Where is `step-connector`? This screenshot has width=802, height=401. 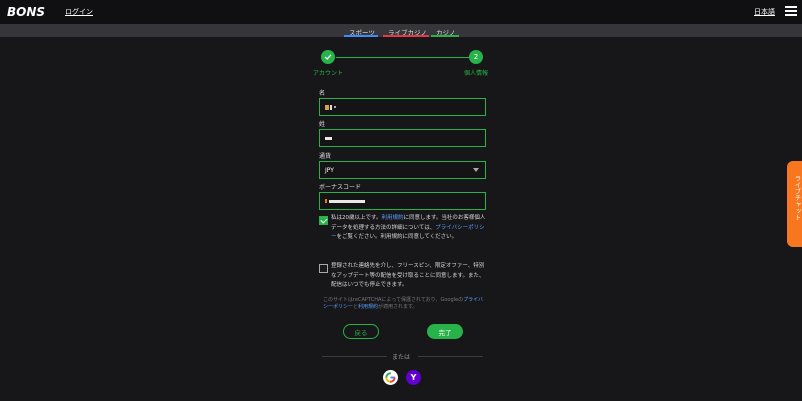 step-connector is located at coordinates (402, 57).